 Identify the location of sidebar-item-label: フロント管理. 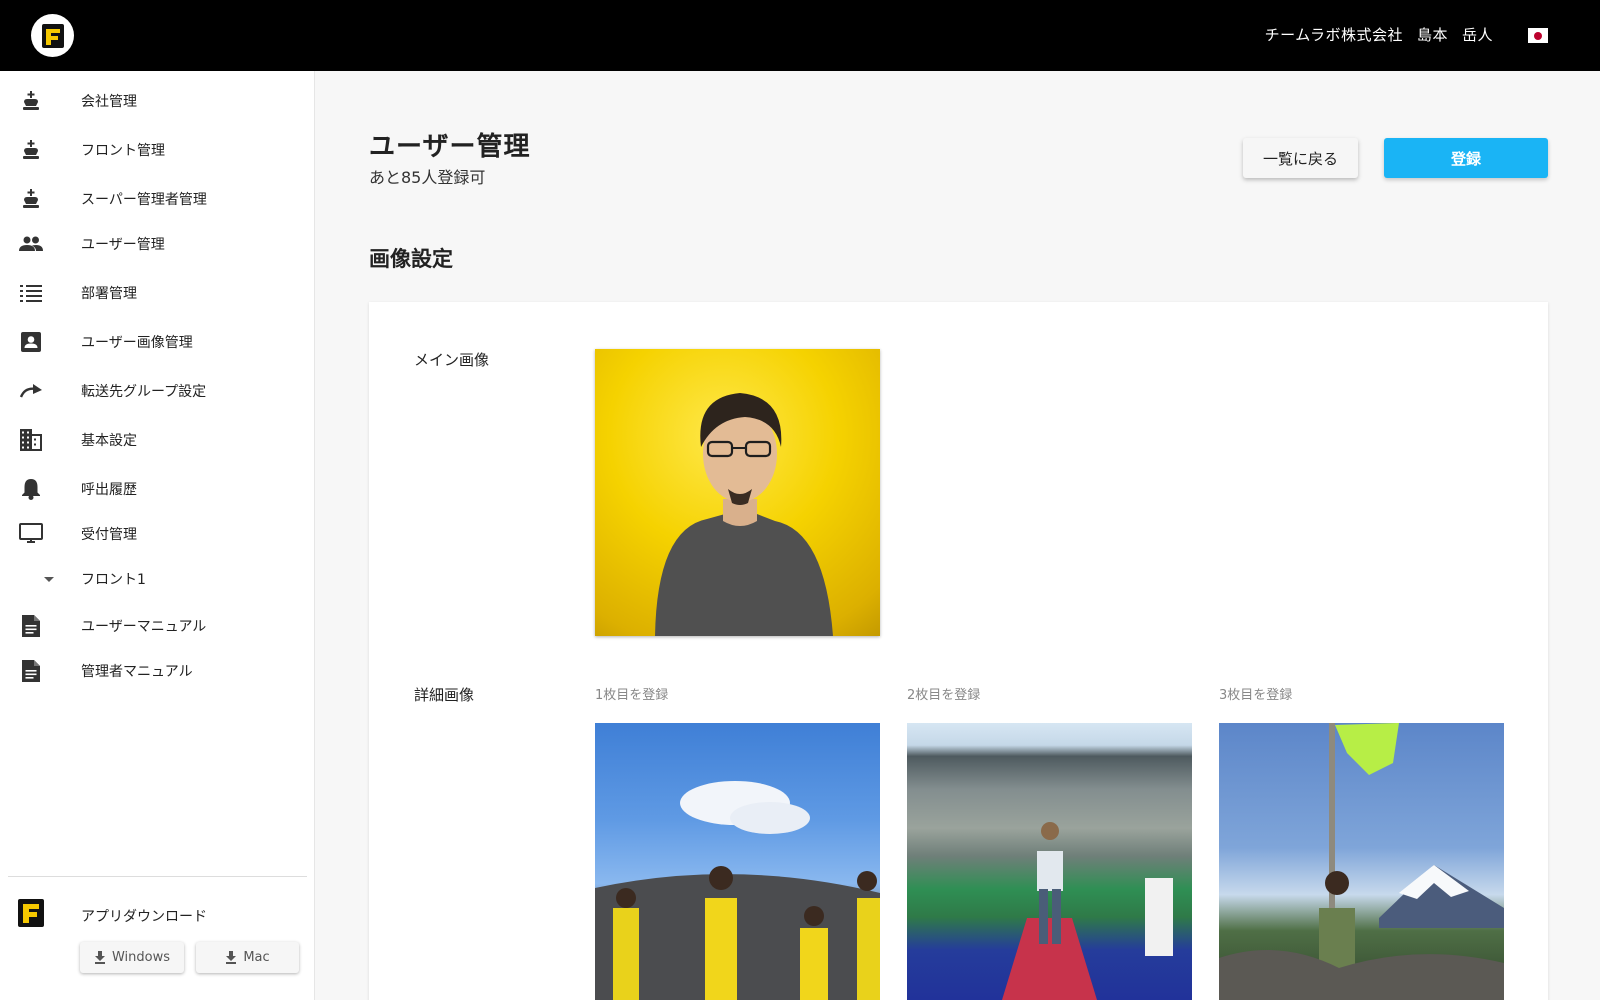
(123, 151).